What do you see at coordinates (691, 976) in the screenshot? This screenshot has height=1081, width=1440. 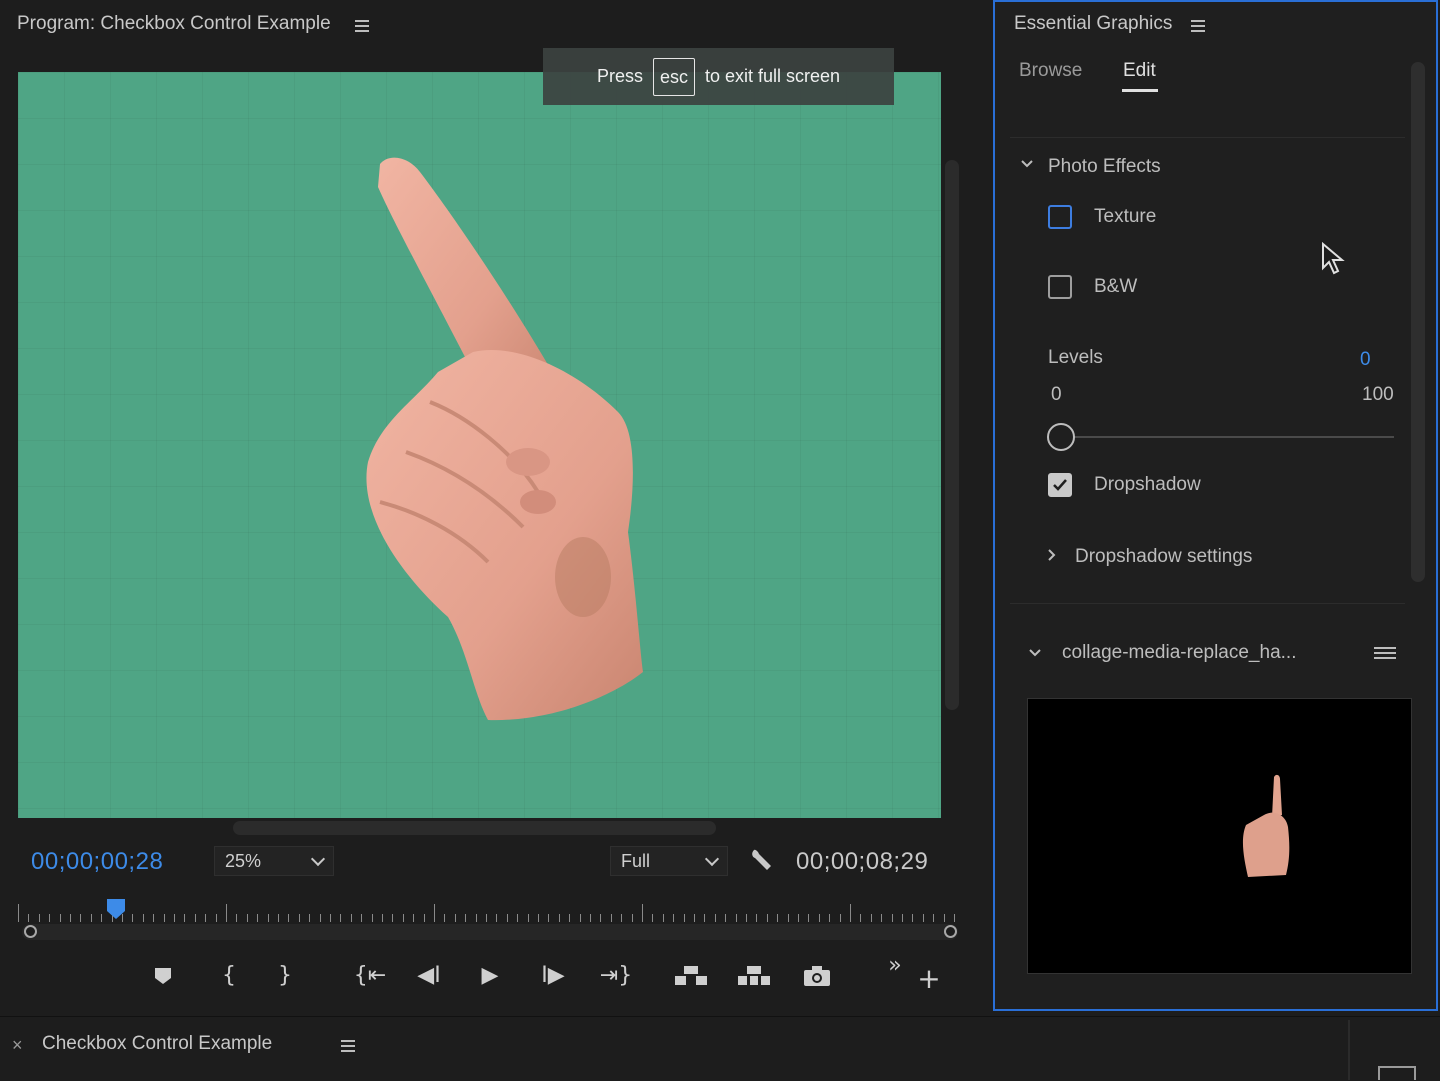 I see `lift-button` at bounding box center [691, 976].